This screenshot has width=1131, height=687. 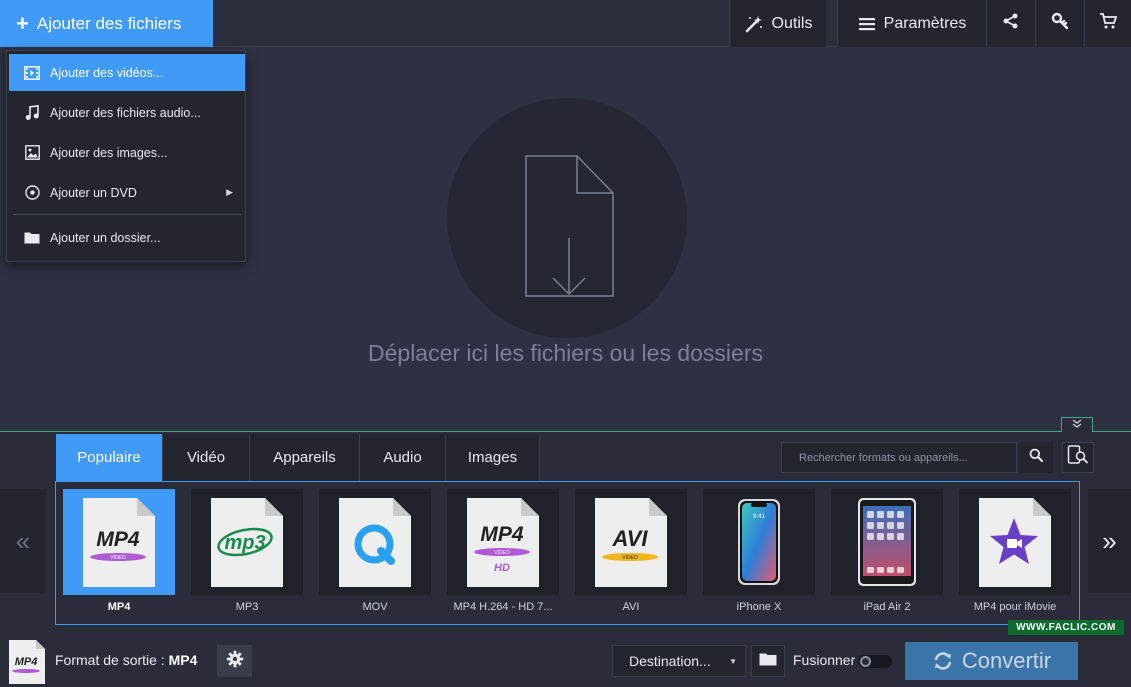 I want to click on format-tile-mp4-imovie, so click(x=1015, y=542).